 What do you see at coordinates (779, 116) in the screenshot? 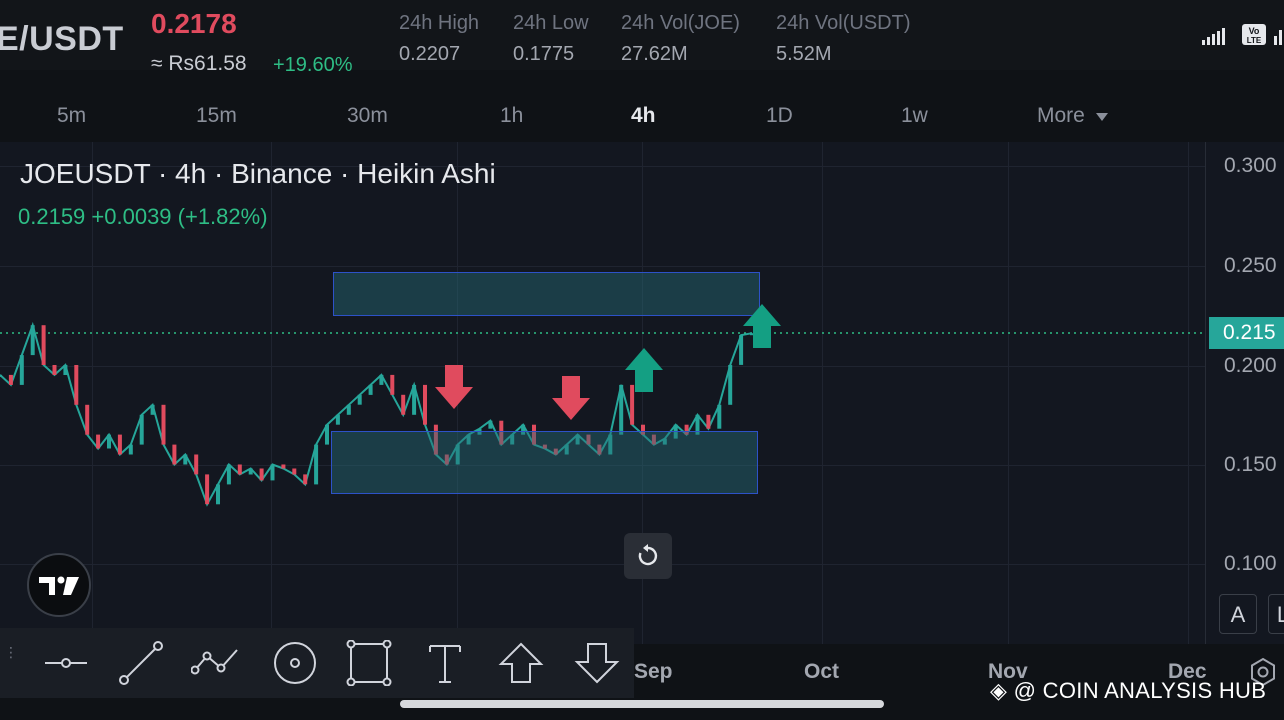
I see `timeframe-1d: 1D` at bounding box center [779, 116].